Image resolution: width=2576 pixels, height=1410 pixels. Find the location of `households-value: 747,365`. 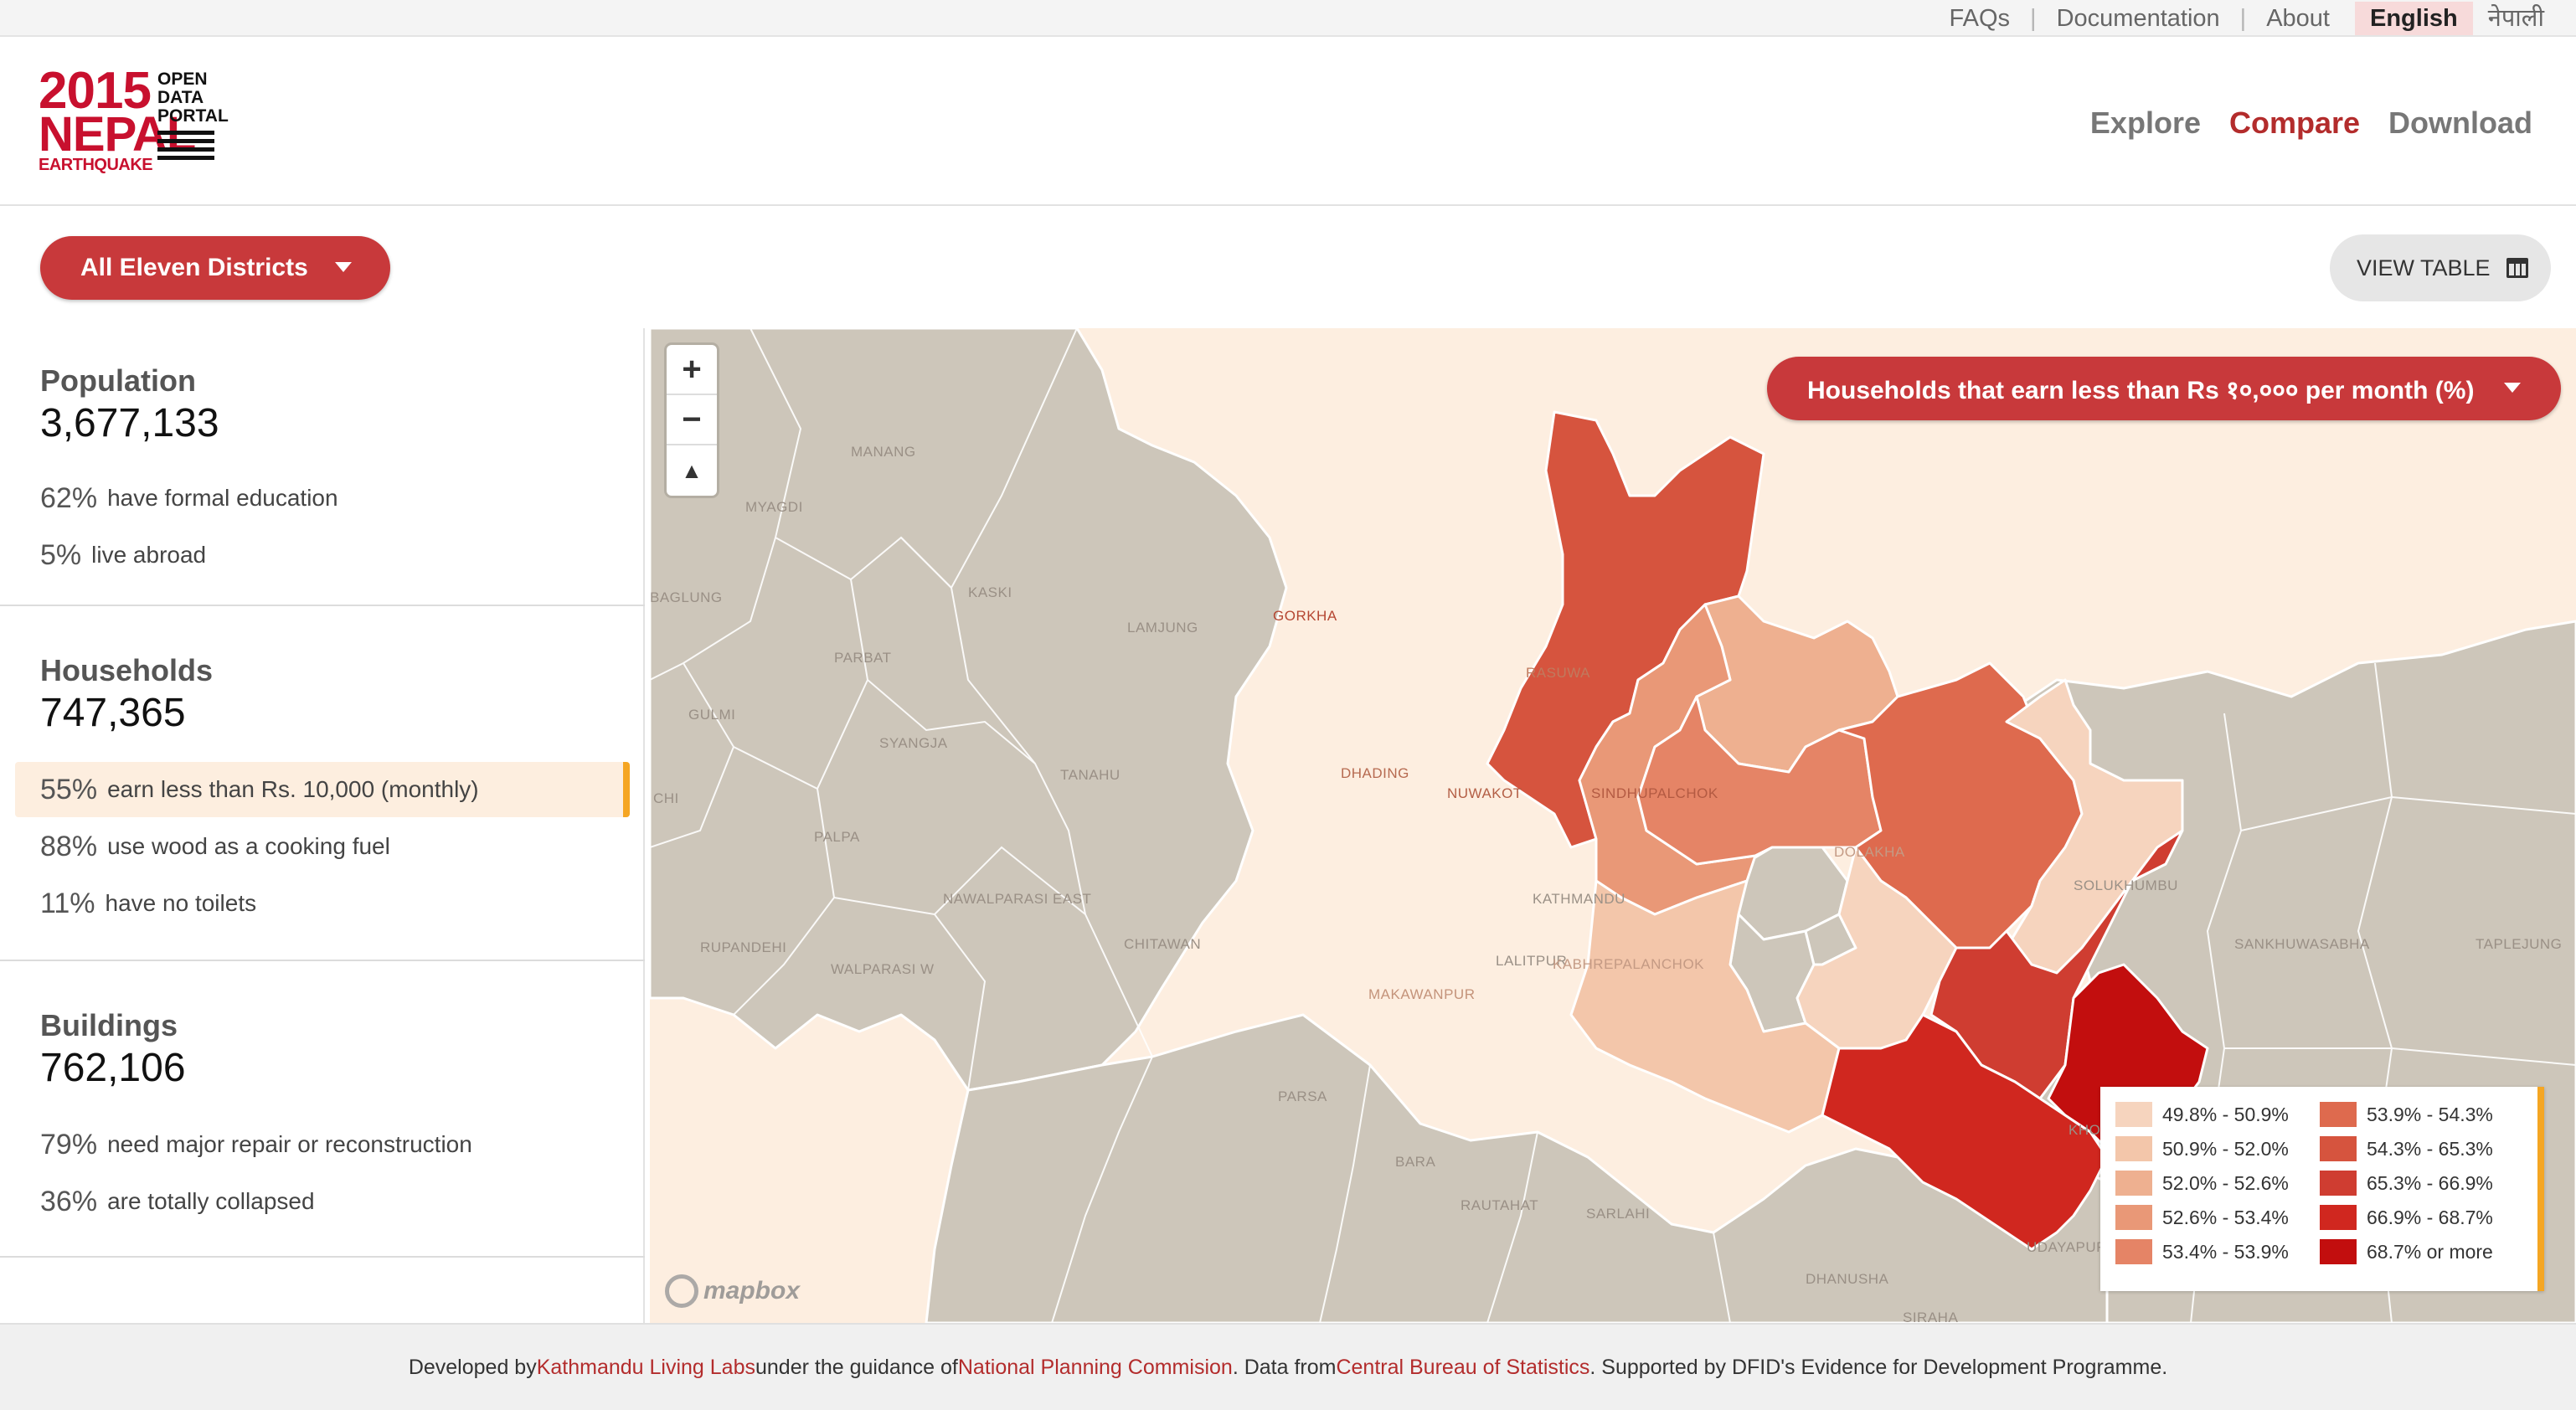

households-value: 747,365 is located at coordinates (113, 713).